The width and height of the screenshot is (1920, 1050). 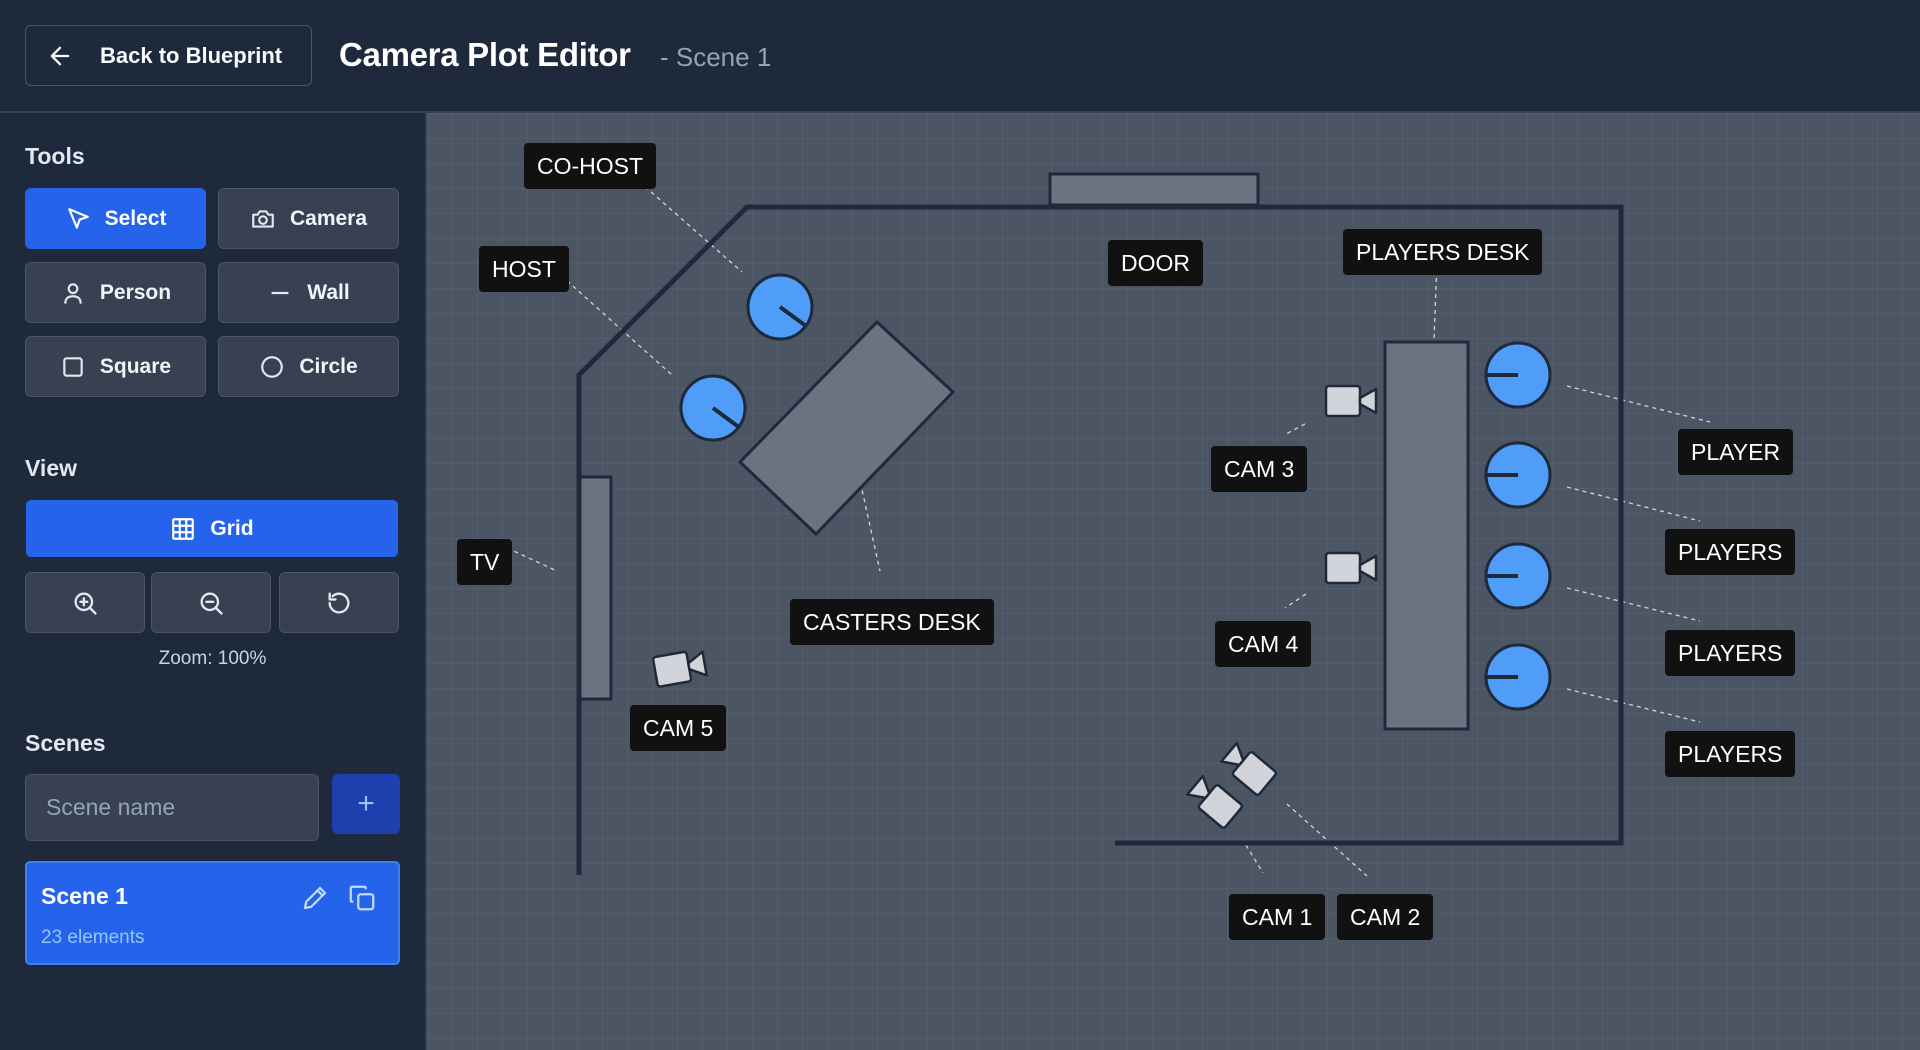 What do you see at coordinates (1443, 252) in the screenshot?
I see `label-players-desk: PLAYERS DESK` at bounding box center [1443, 252].